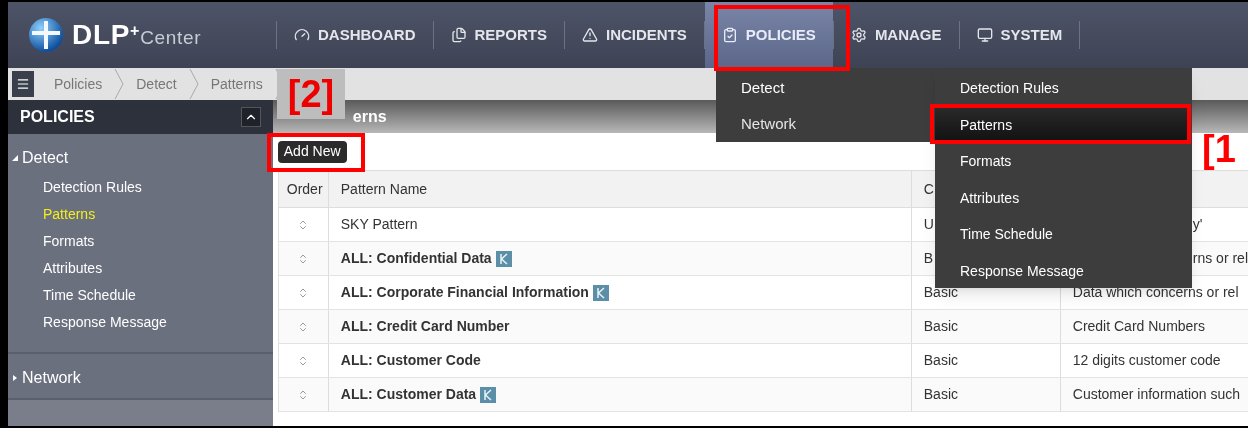 This screenshot has width=1248, height=428. What do you see at coordinates (303, 189) in the screenshot?
I see `column-header: Order` at bounding box center [303, 189].